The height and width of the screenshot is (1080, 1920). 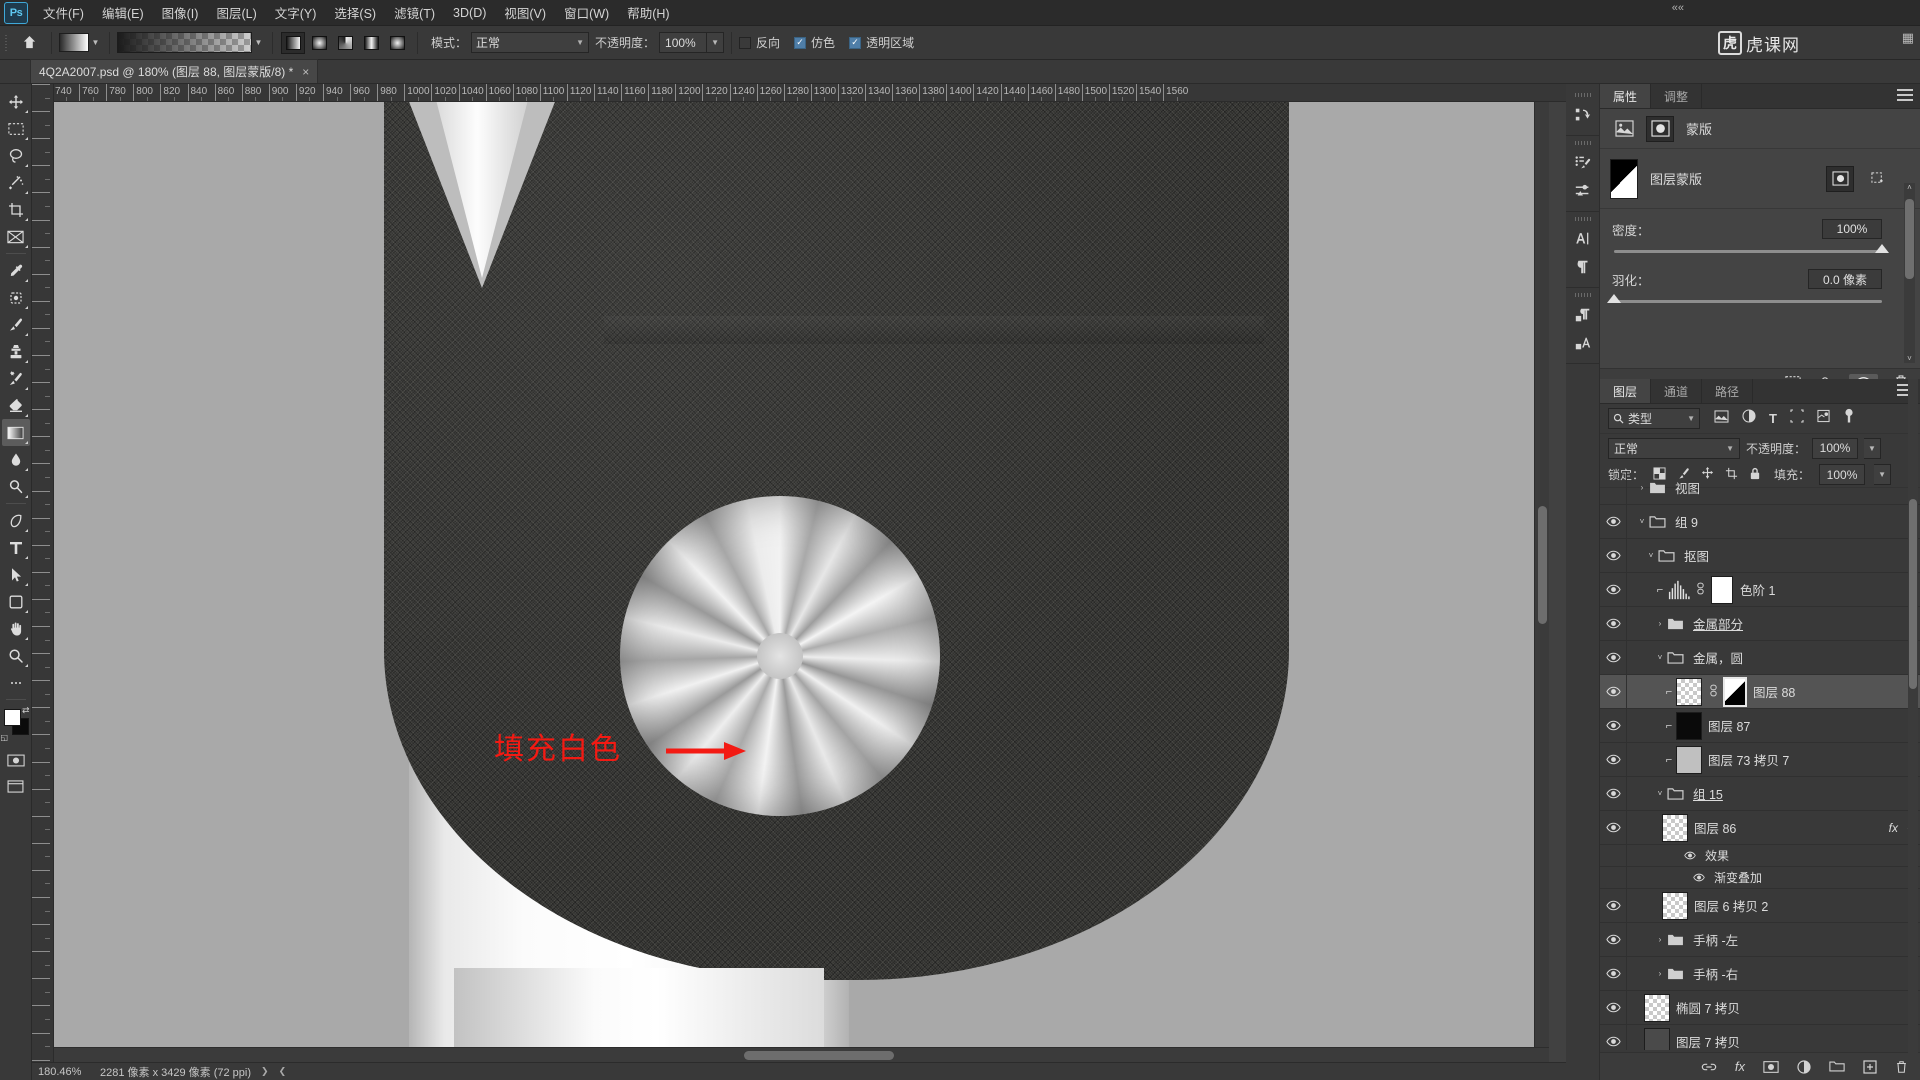 I want to click on close-icon: ×, so click(x=305, y=72).